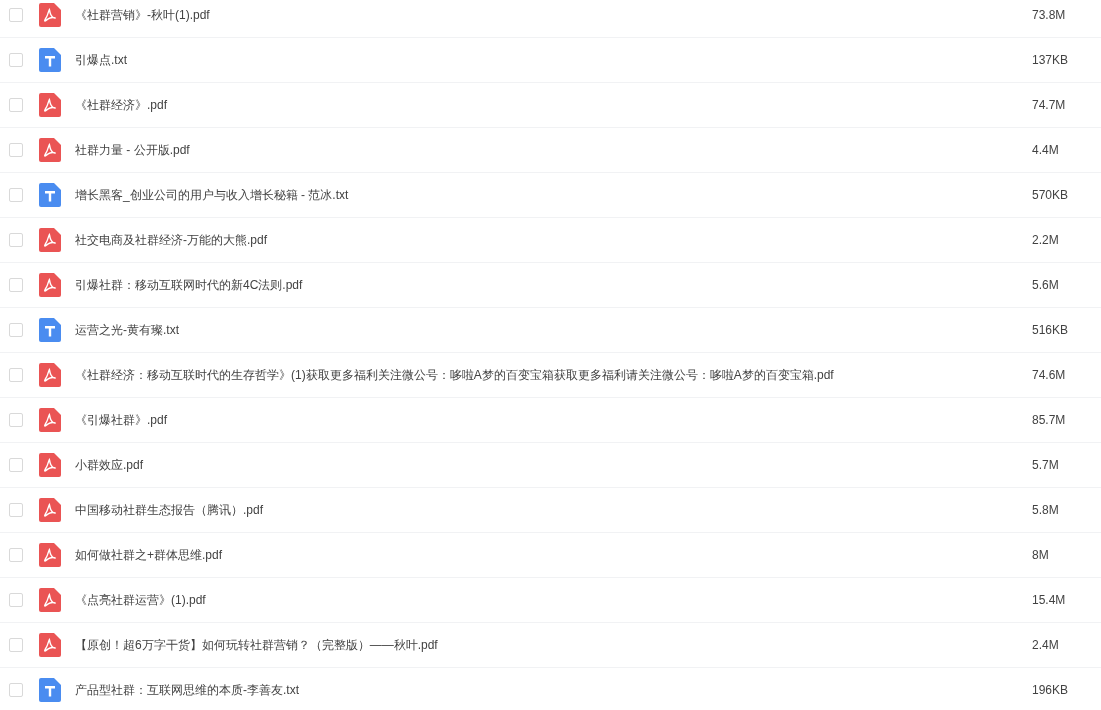 This screenshot has width=1101, height=710. Describe the element at coordinates (553, 60) in the screenshot. I see `file-name: 引爆点.txt` at that location.